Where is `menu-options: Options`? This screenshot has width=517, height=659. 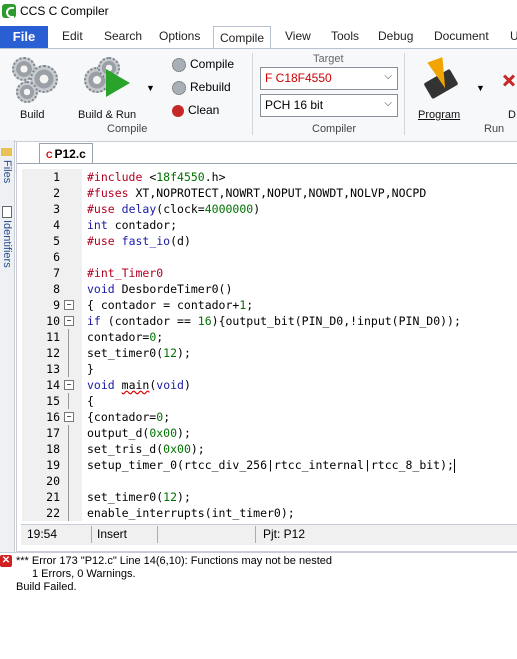
menu-options: Options is located at coordinates (179, 36).